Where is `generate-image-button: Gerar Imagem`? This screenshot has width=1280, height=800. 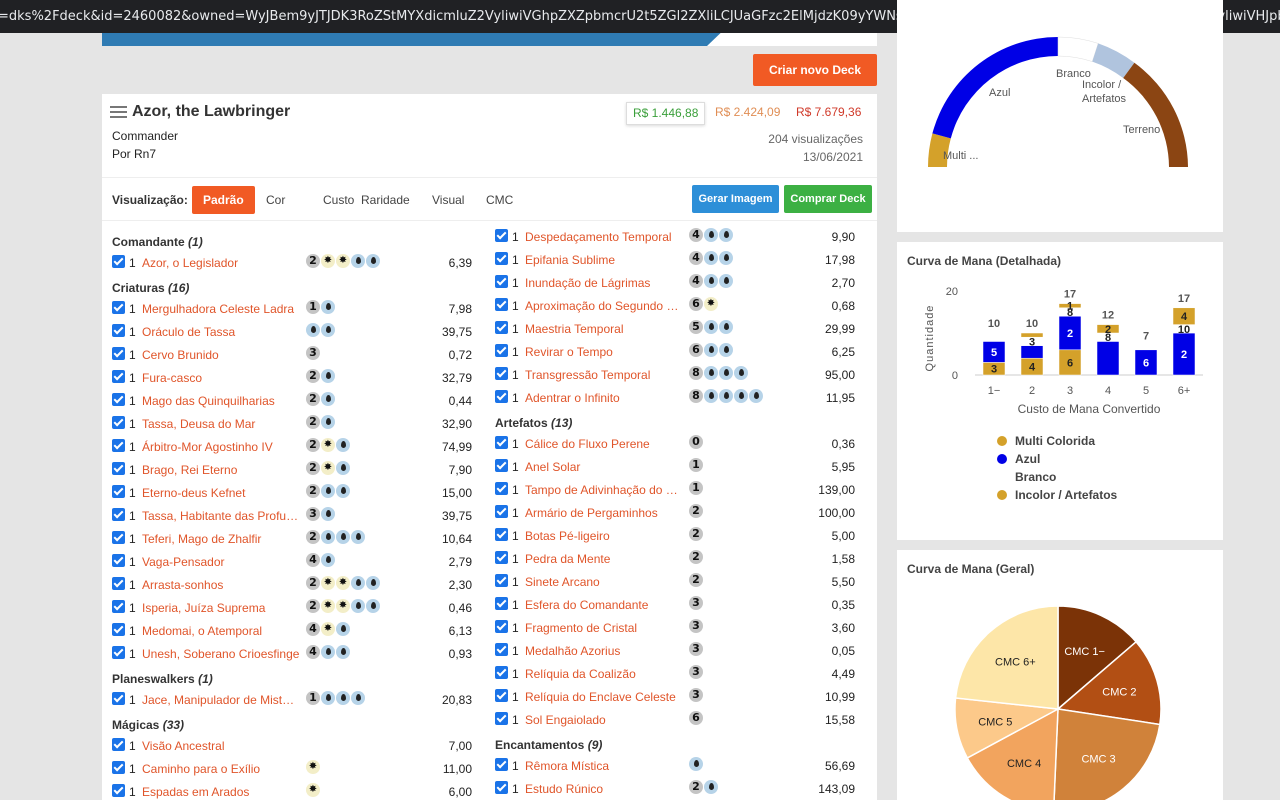
generate-image-button: Gerar Imagem is located at coordinates (735, 199).